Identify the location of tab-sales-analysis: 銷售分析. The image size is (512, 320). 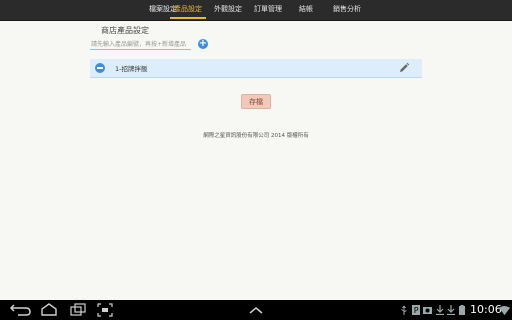
(347, 10).